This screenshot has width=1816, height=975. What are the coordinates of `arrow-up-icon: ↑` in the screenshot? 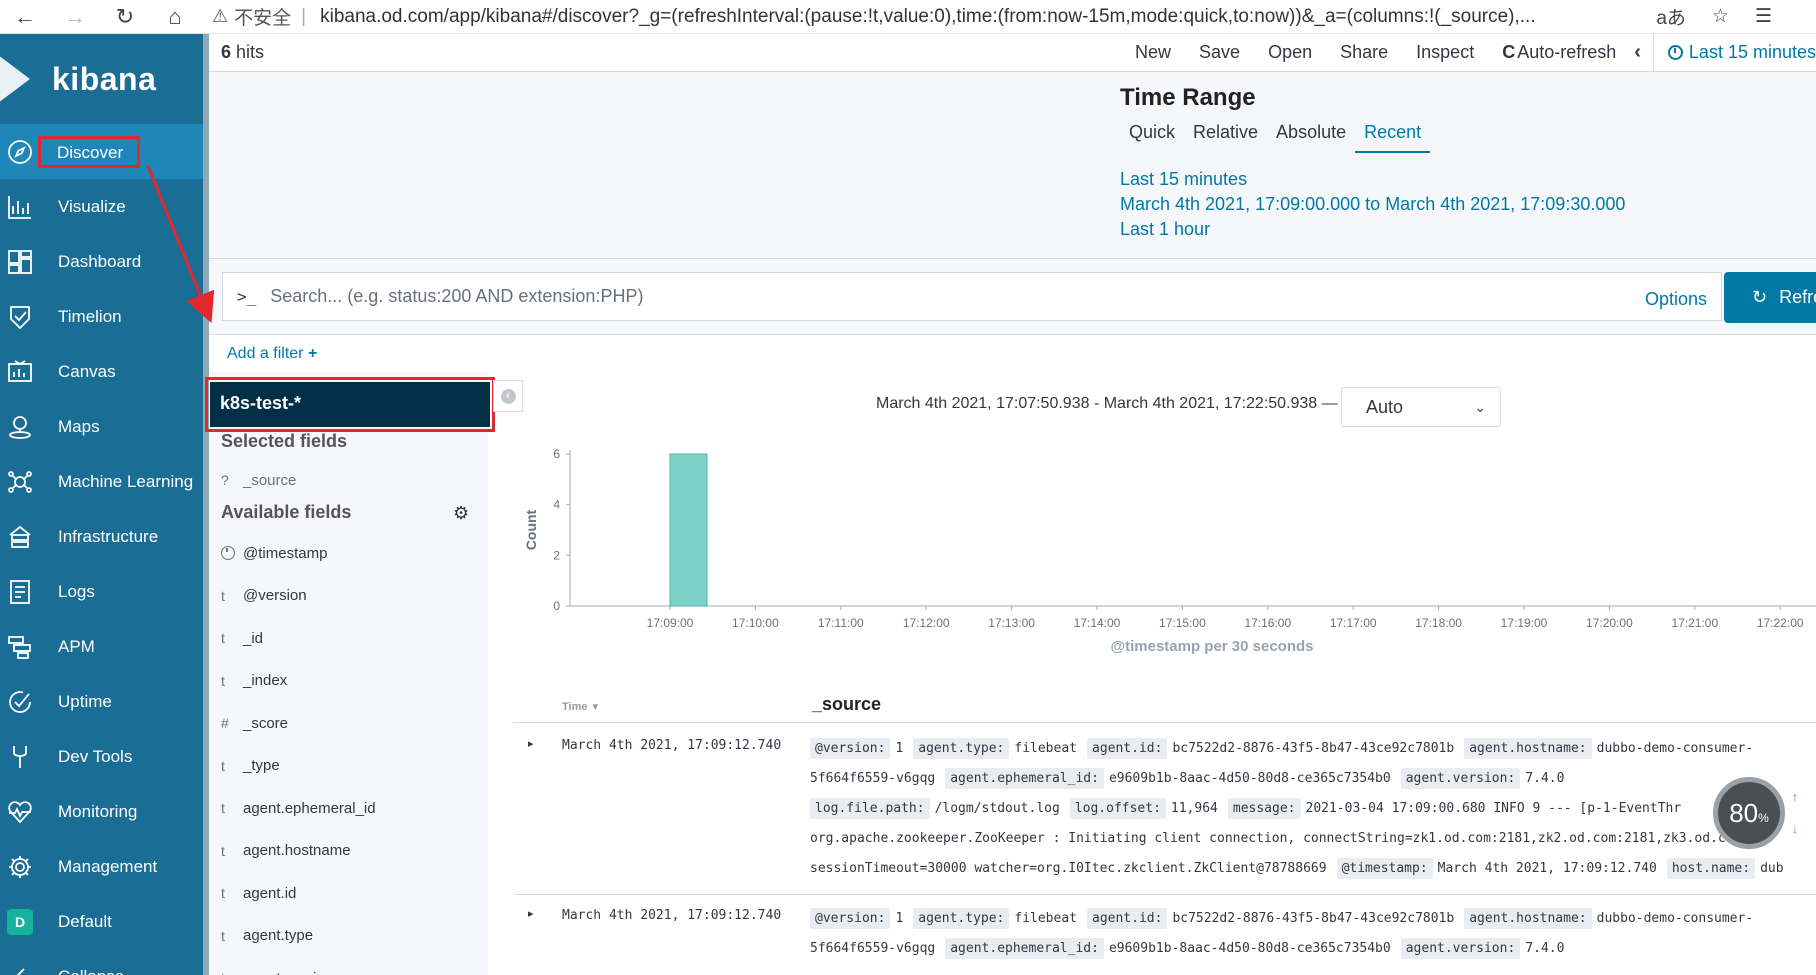 It's located at (1795, 797).